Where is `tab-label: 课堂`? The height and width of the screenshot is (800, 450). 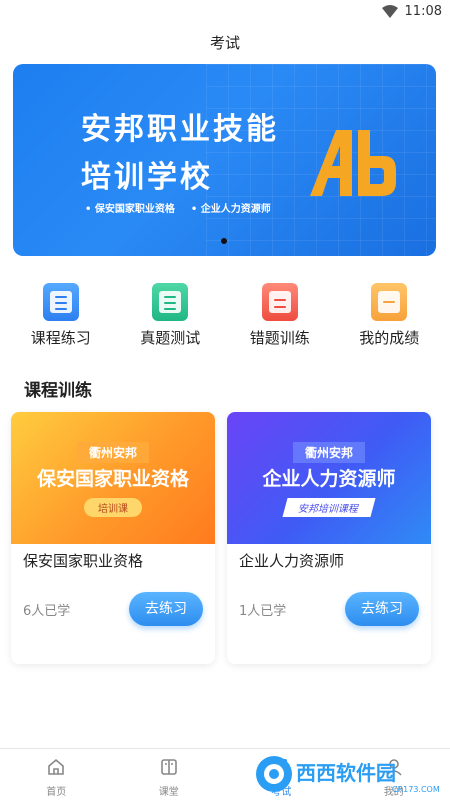 tab-label: 课堂 is located at coordinates (168, 792).